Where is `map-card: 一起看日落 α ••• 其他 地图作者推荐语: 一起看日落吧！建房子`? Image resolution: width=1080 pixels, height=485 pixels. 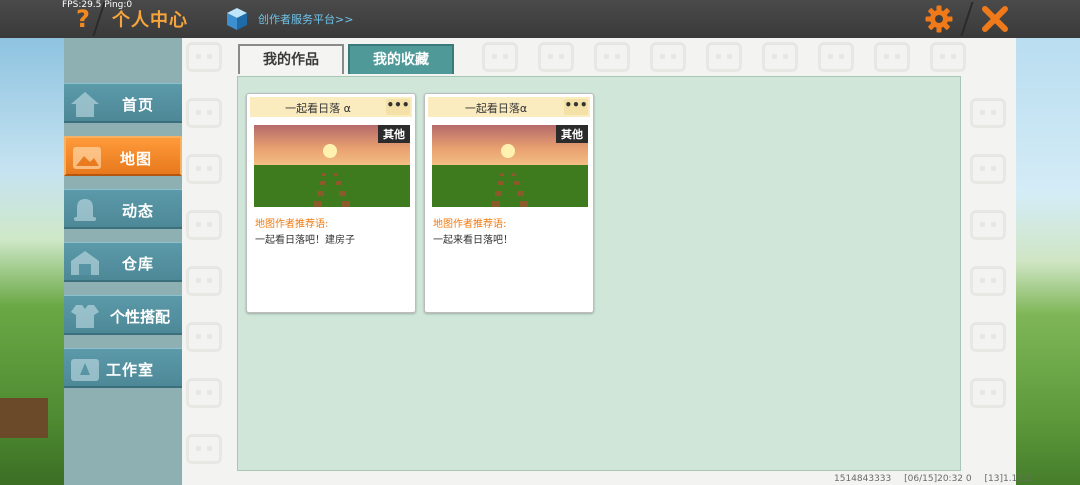 map-card: 一起看日落 α ••• 其他 地图作者推荐语: 一起看日落吧！建房子 is located at coordinates (331, 203).